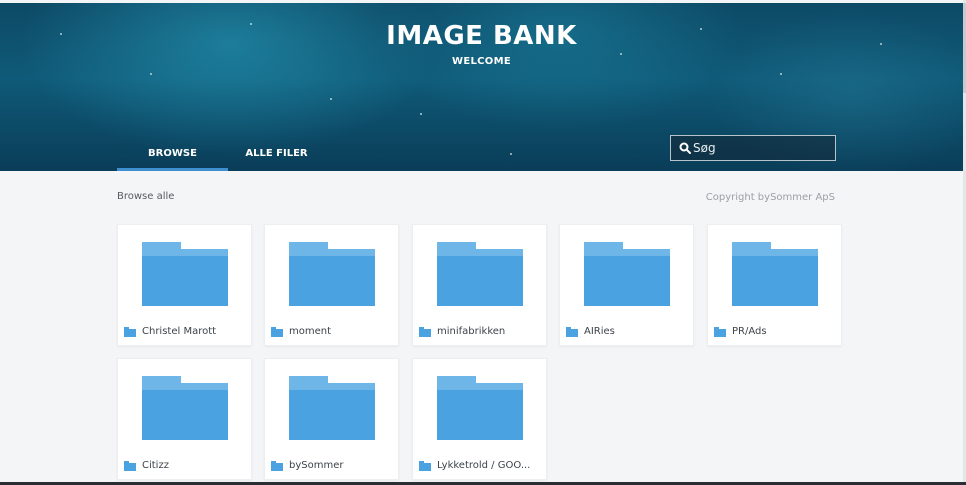  Describe the element at coordinates (770, 197) in the screenshot. I see `copyright-text: Copyright bySommer ApS` at that location.